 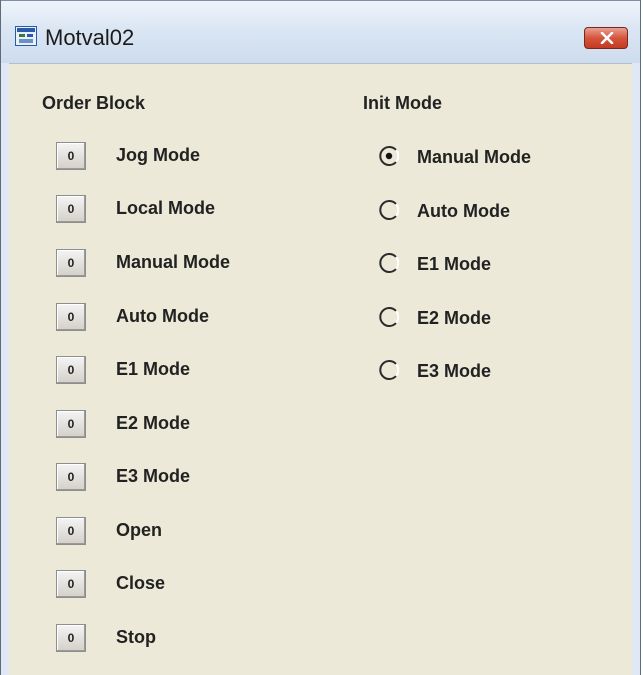 What do you see at coordinates (153, 423) in the screenshot?
I see `e2-mode-label: E2 Mode` at bounding box center [153, 423].